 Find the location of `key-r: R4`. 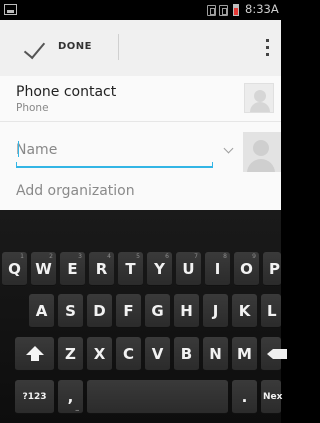

key-r: R4 is located at coordinates (101, 269).